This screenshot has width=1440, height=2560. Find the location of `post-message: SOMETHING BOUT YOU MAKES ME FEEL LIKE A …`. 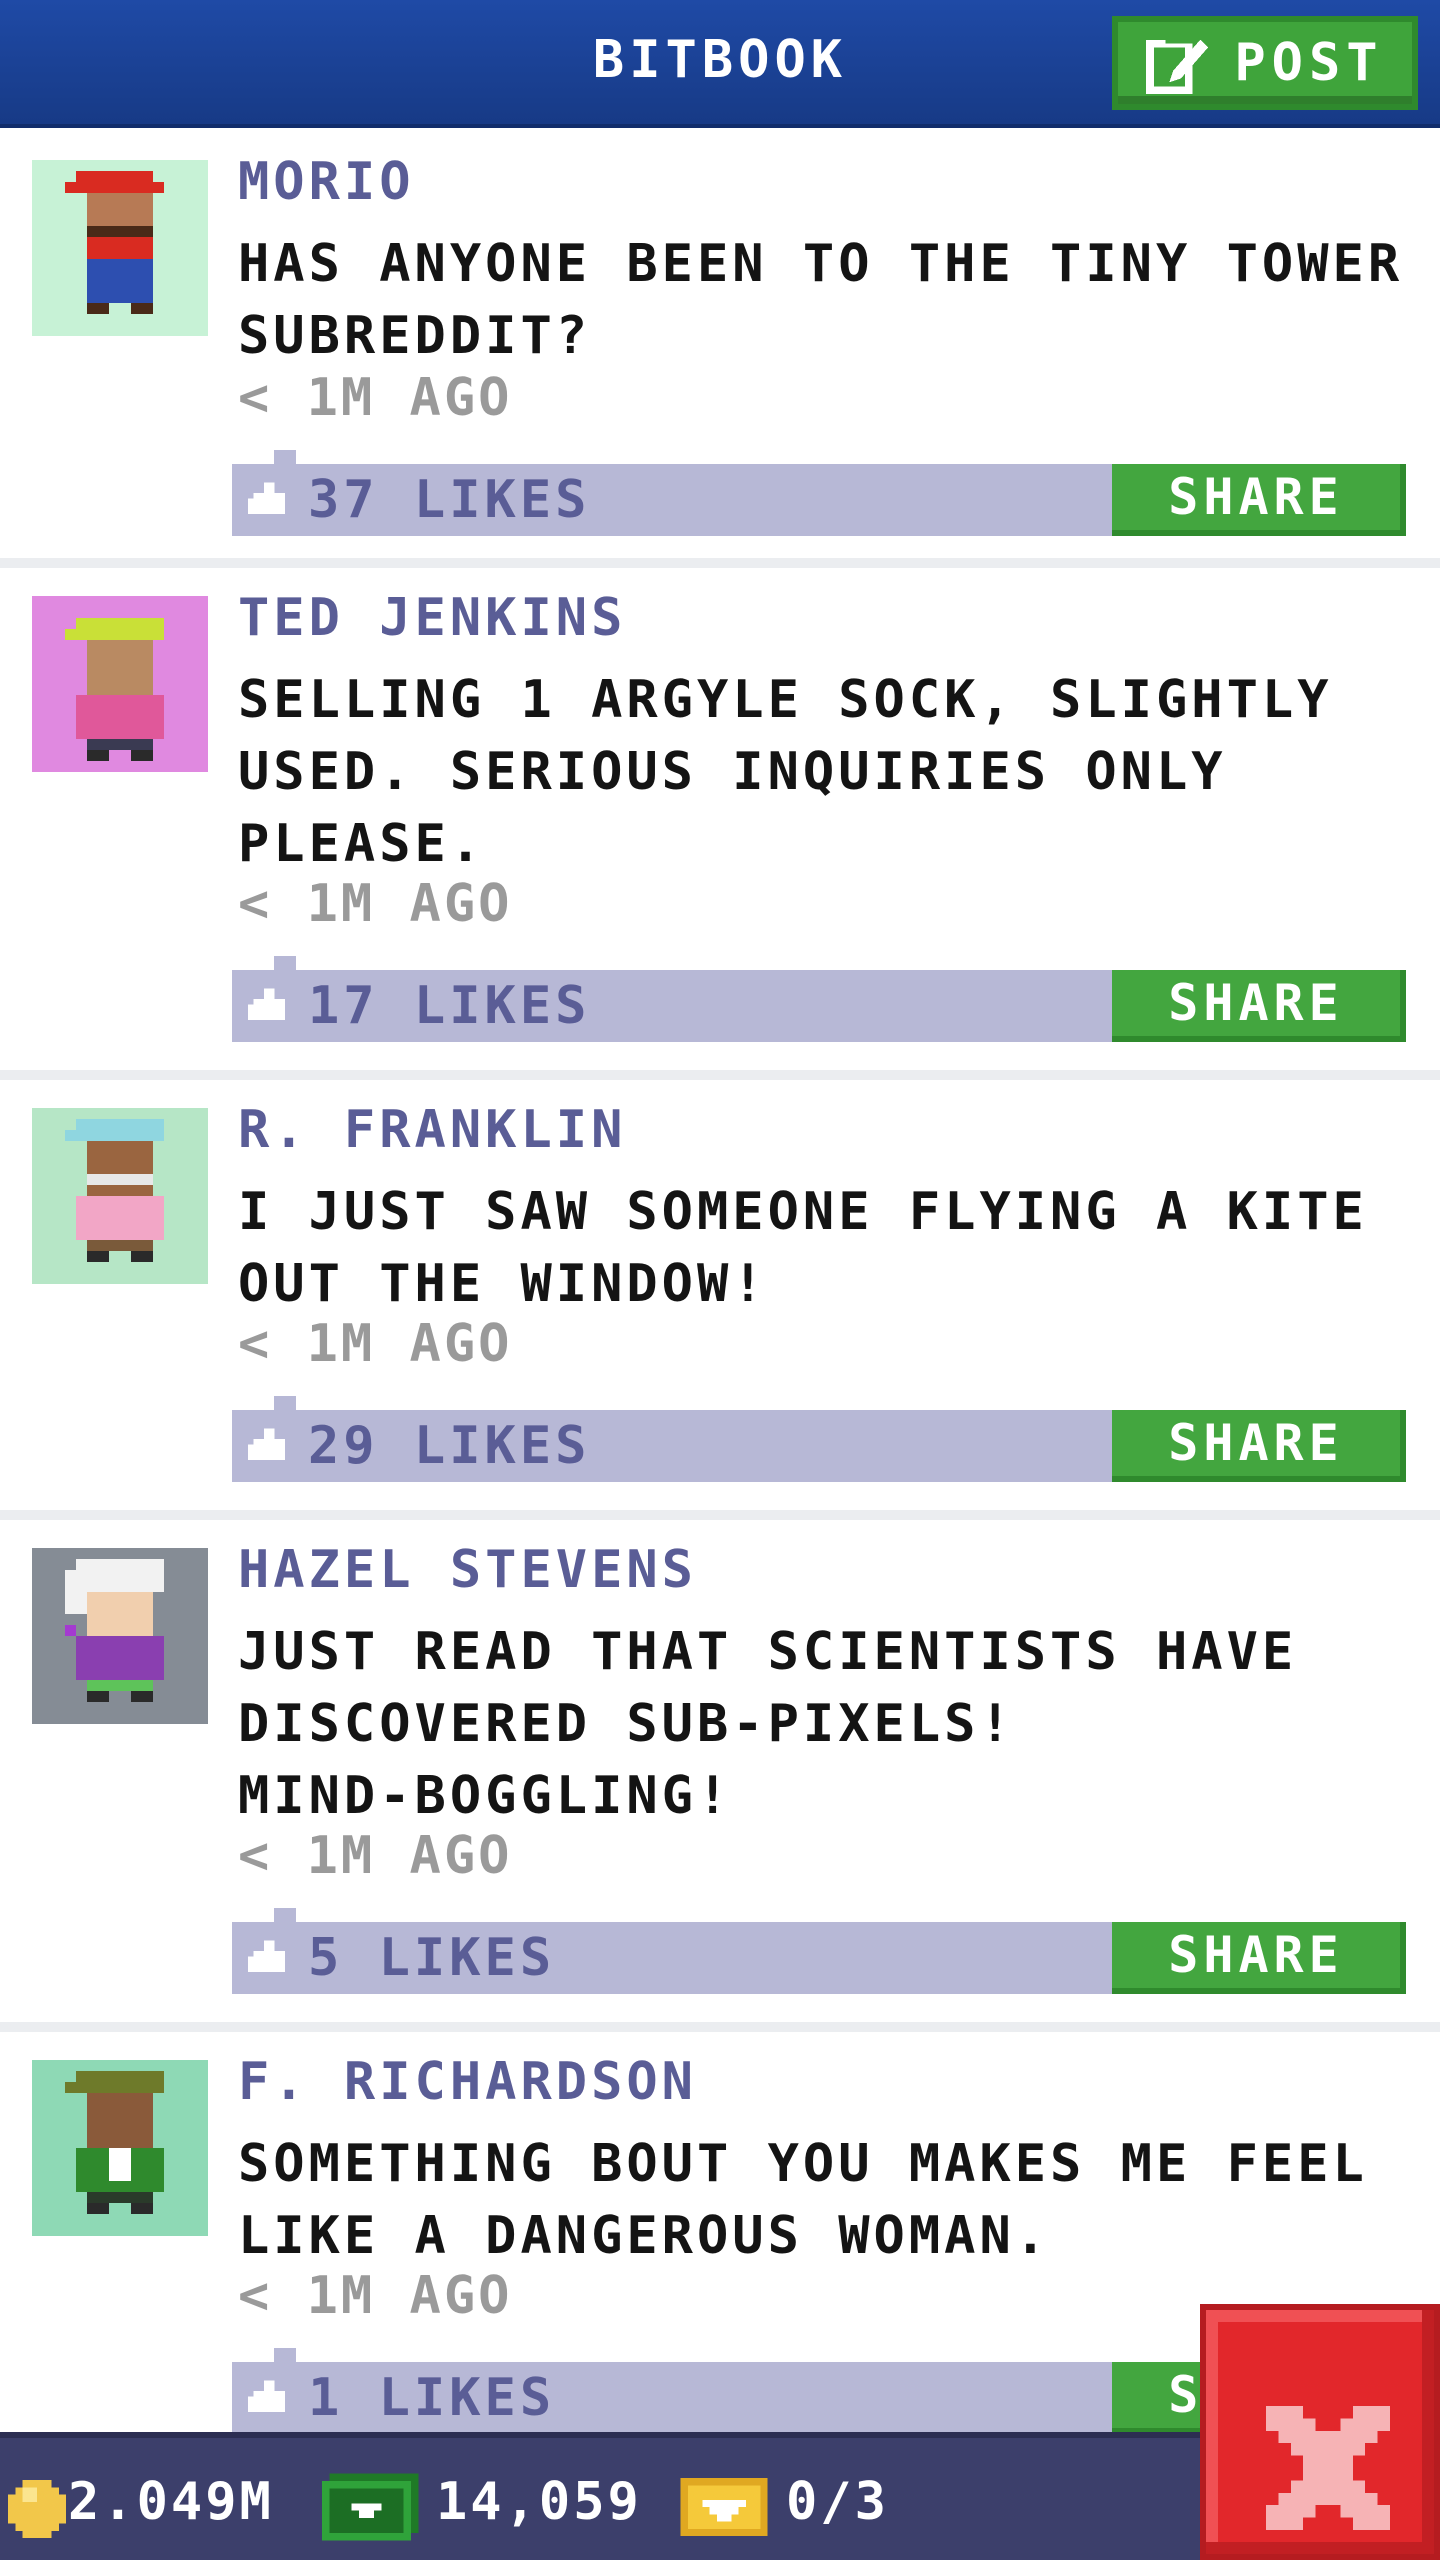

post-message: SOMETHING BOUT YOU MAKES ME FEEL LIKE A … is located at coordinates (838, 2200).